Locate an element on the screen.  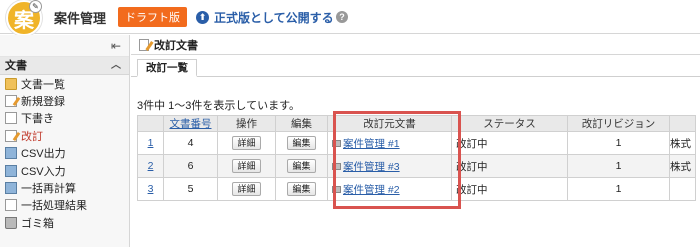
sidebar-item-label: CSV入力 is located at coordinates (43, 171).